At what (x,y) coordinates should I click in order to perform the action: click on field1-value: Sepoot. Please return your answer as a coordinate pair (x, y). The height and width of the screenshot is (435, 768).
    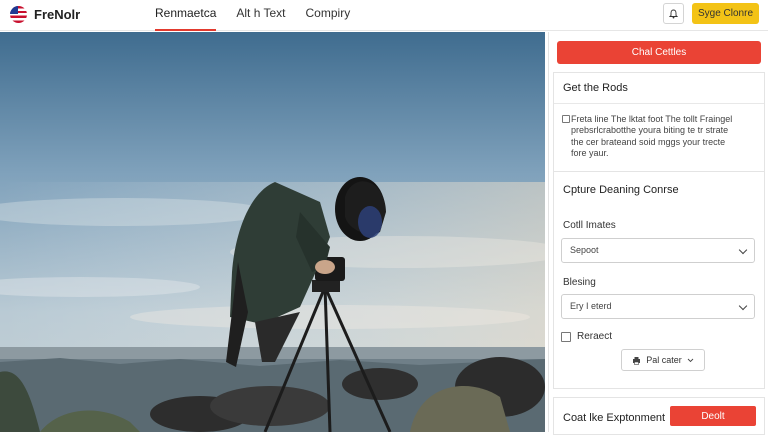
    Looking at the image, I should click on (584, 250).